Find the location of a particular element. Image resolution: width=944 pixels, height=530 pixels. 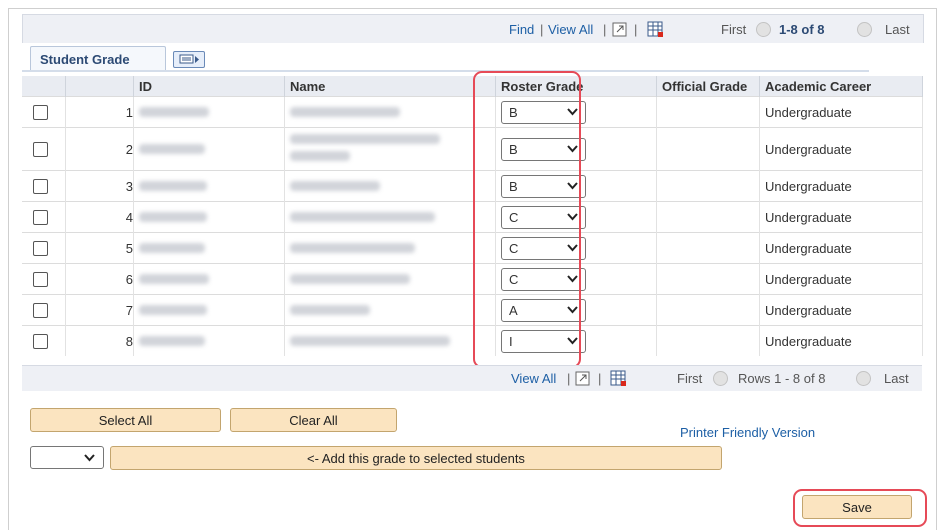

row-number: 8 is located at coordinates (99, 340).